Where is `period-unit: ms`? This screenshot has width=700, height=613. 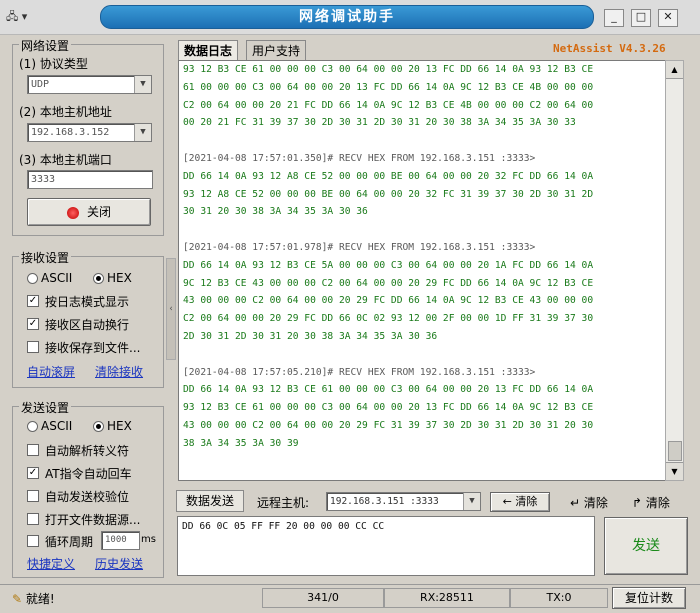 period-unit: ms is located at coordinates (148, 539).